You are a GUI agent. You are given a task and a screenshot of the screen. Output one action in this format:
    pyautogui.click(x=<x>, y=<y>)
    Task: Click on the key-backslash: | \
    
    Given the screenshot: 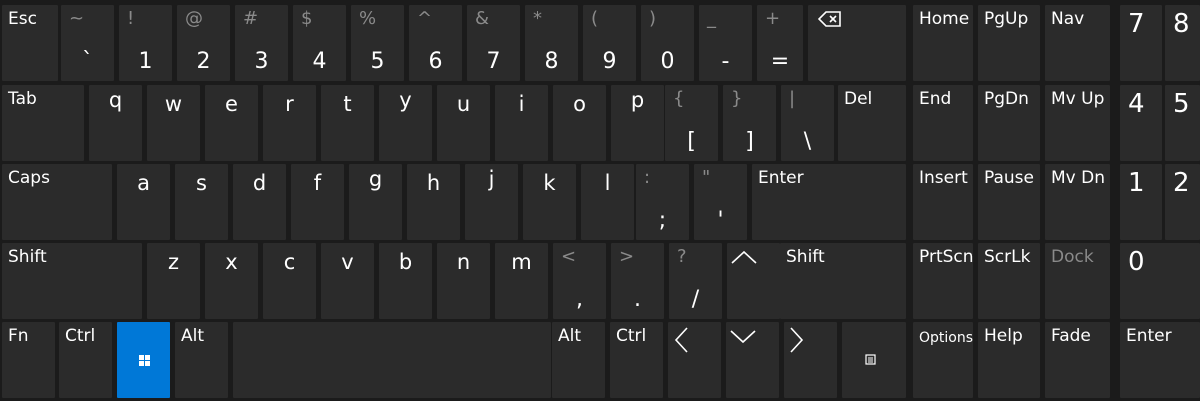 What is the action you would take?
    pyautogui.click(x=807, y=123)
    